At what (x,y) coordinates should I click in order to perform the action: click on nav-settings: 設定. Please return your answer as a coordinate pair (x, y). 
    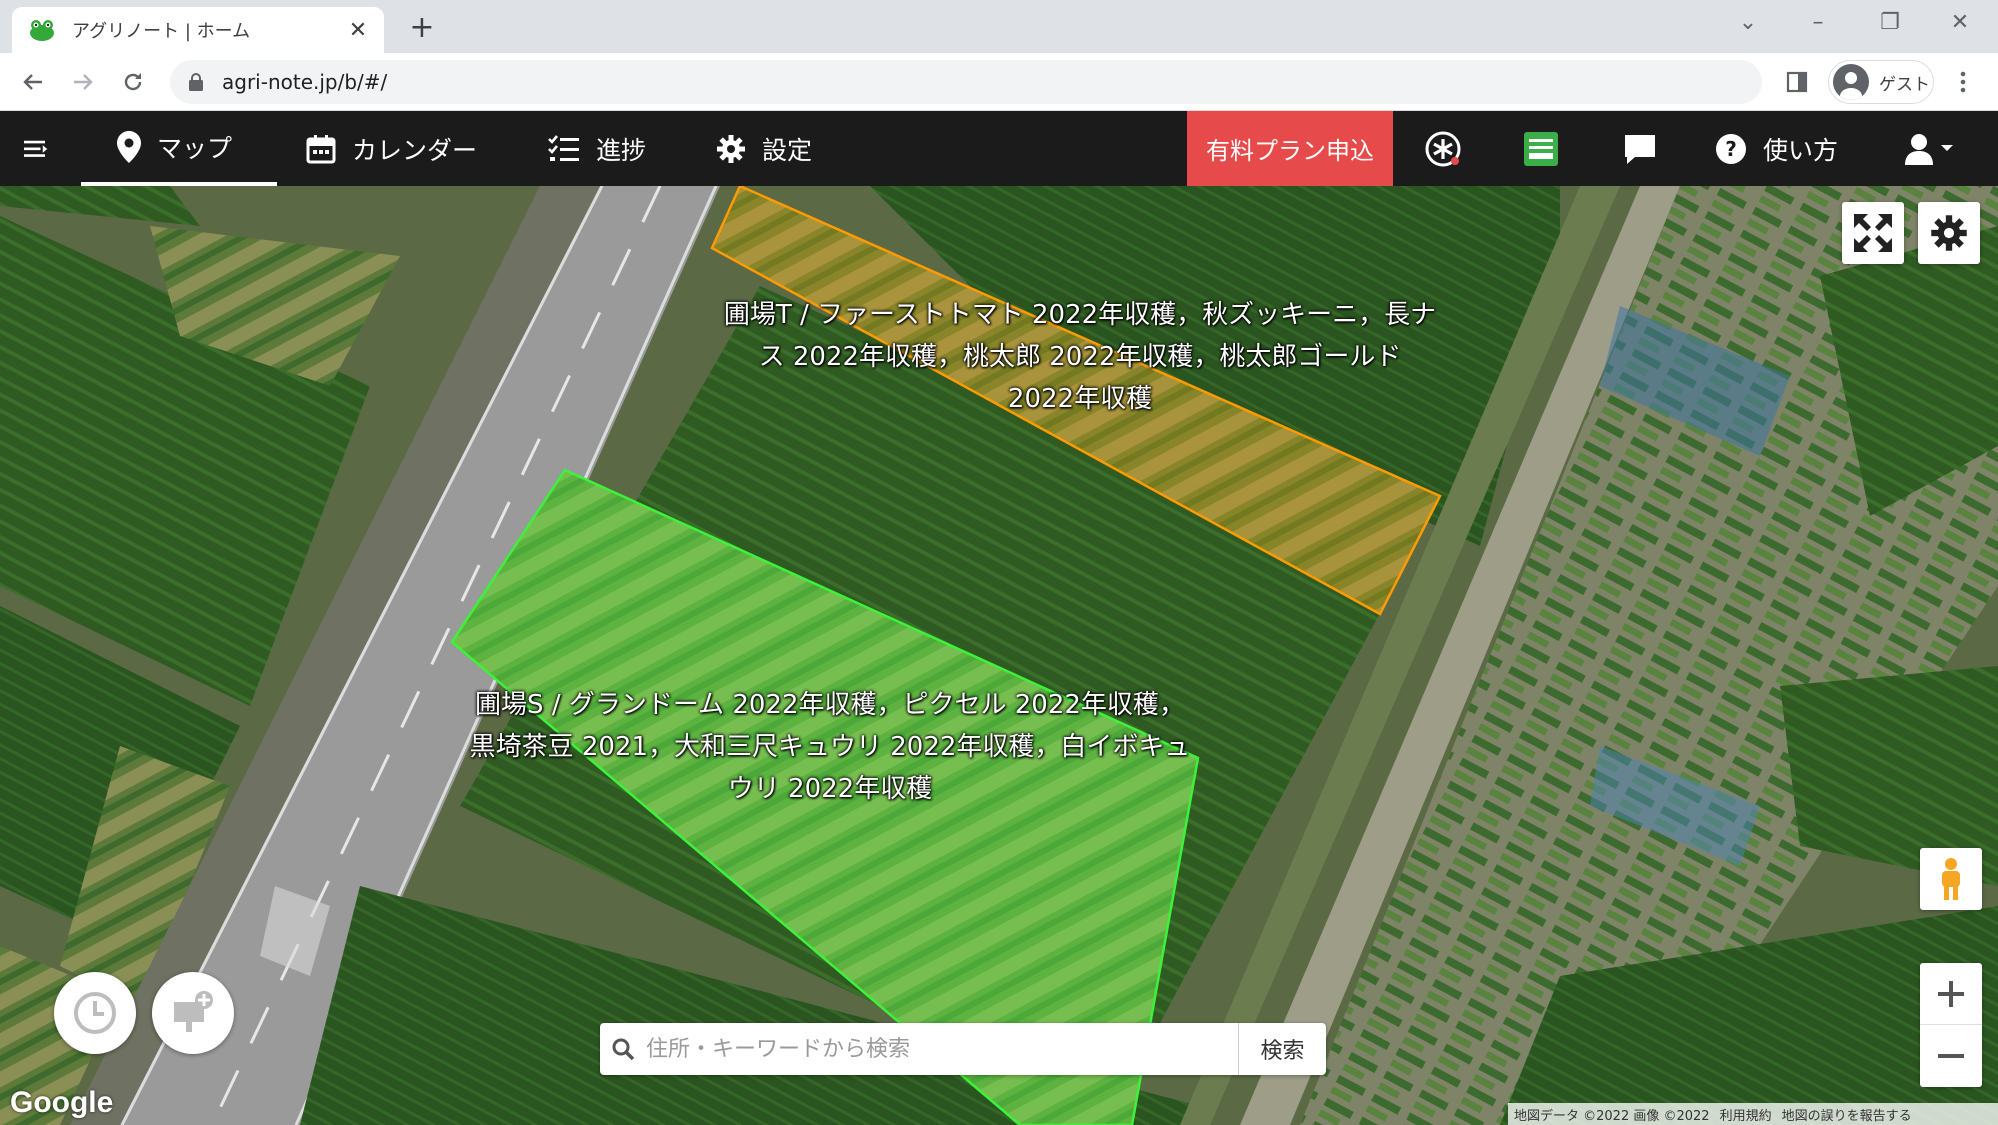
    Looking at the image, I should click on (764, 148).